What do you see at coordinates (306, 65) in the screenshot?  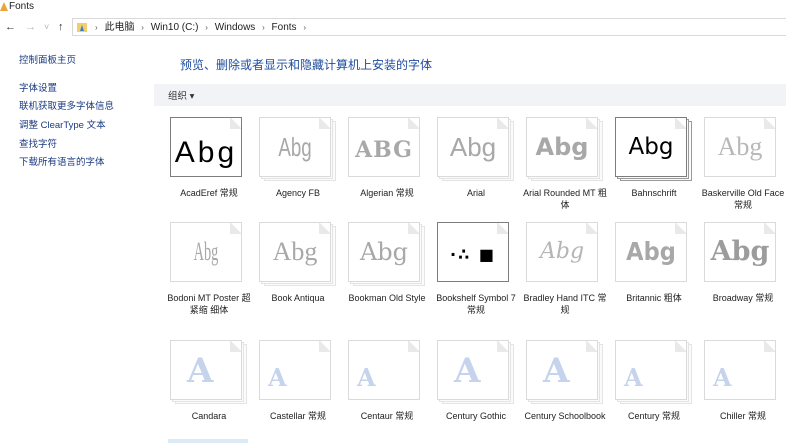 I see `page-title: 预览、删除或者显示和隐藏计算机上安装的字体` at bounding box center [306, 65].